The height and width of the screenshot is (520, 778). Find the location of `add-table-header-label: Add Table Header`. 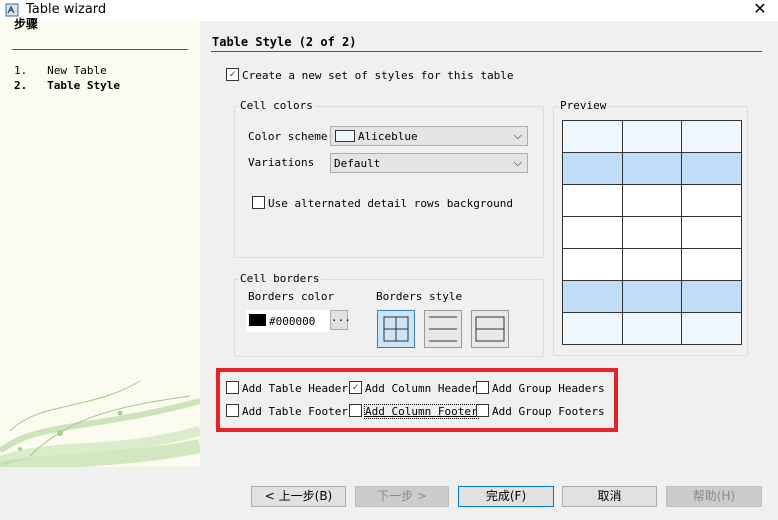

add-table-header-label: Add Table Header is located at coordinates (295, 388).